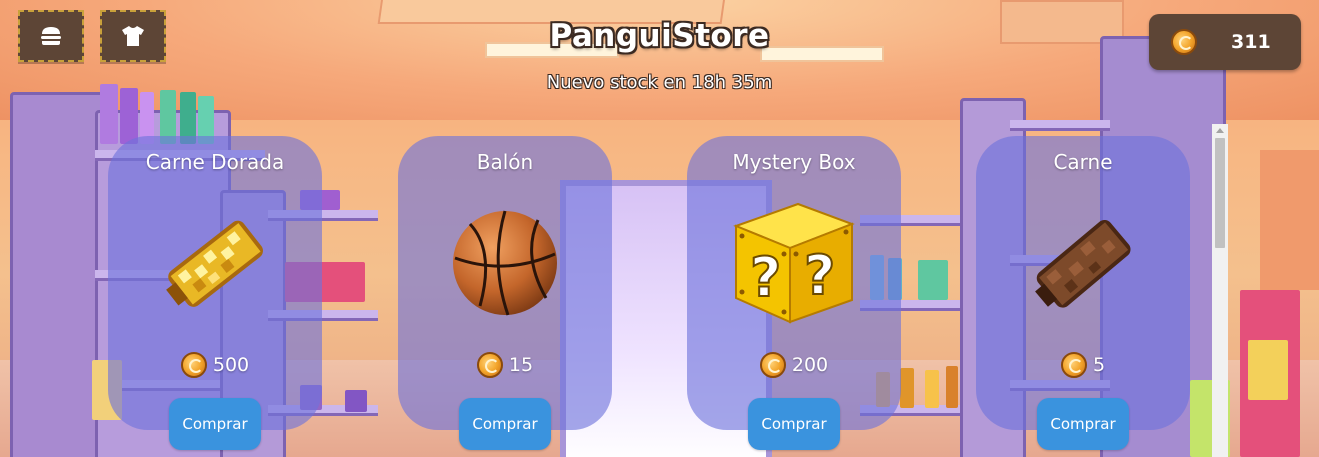  I want to click on coin-balance-value: 311, so click(1251, 42).